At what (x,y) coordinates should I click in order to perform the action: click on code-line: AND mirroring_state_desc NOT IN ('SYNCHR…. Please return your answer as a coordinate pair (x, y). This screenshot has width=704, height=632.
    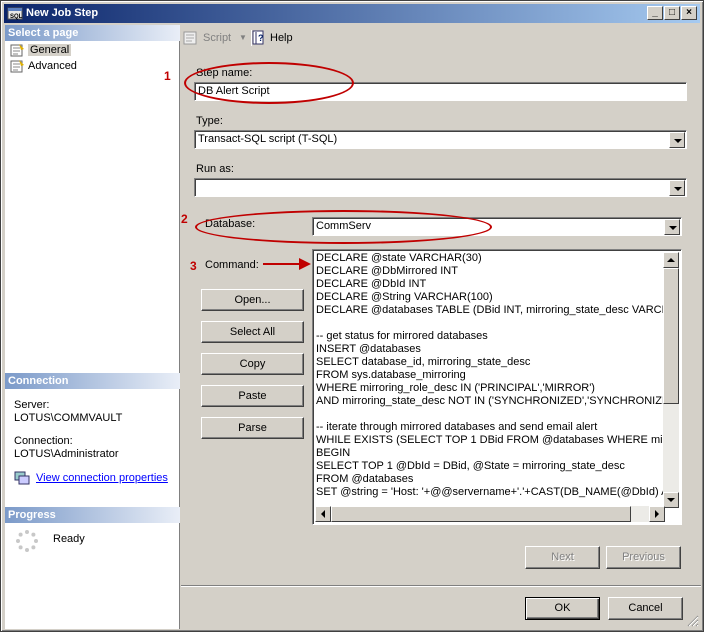
    Looking at the image, I should click on (490, 401).